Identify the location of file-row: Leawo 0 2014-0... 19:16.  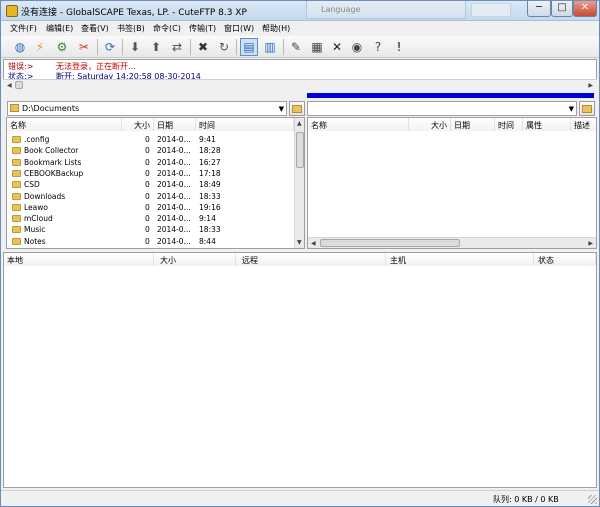
(150, 207).